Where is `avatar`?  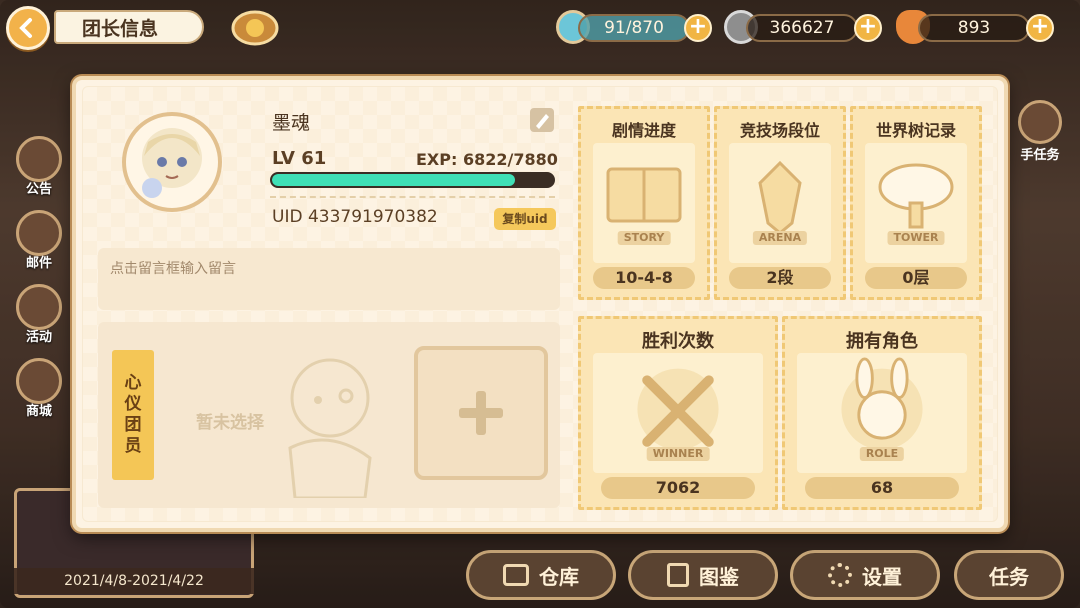
avatar is located at coordinates (172, 162).